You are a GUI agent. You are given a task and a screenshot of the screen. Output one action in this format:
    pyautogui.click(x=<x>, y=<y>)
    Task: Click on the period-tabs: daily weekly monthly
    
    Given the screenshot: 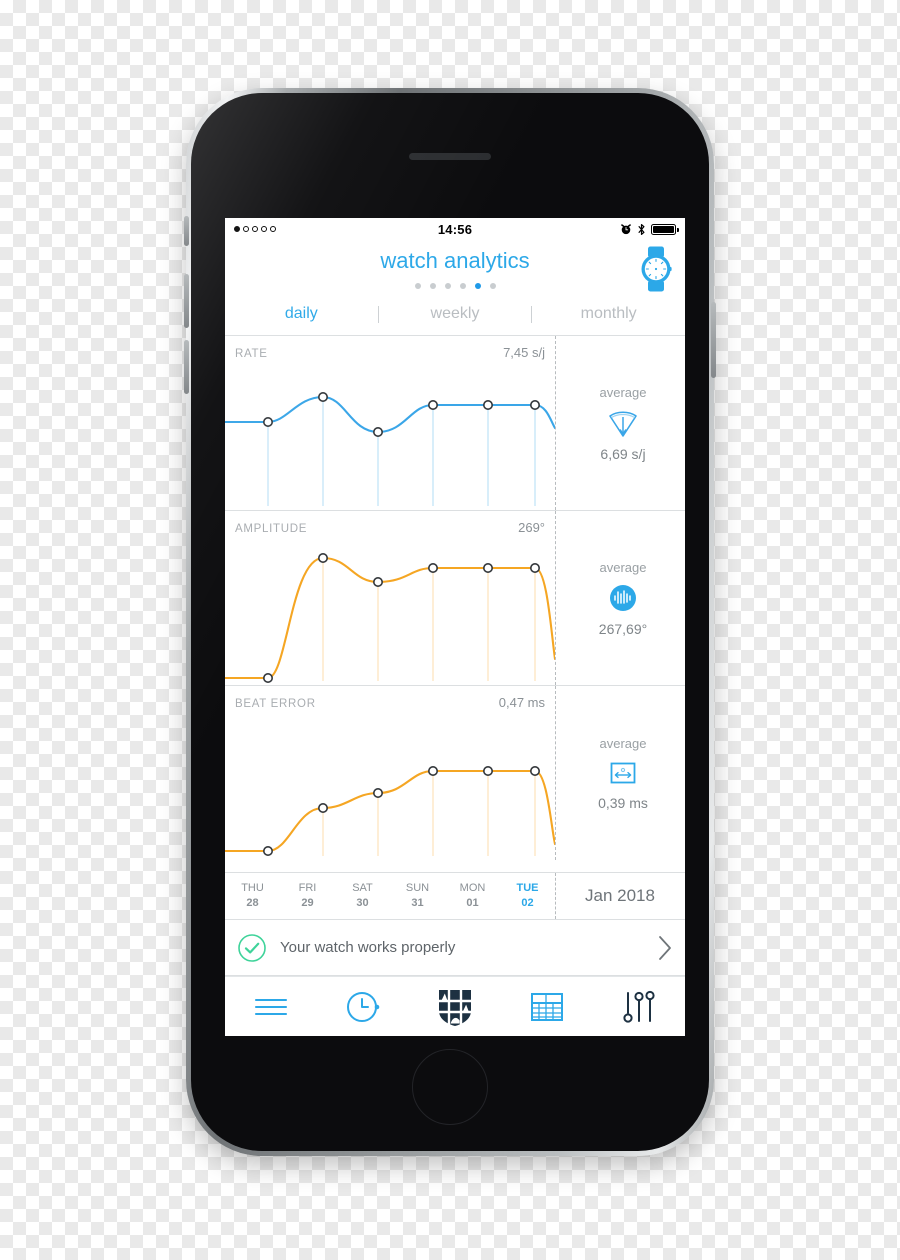 What is the action you would take?
    pyautogui.click(x=455, y=315)
    